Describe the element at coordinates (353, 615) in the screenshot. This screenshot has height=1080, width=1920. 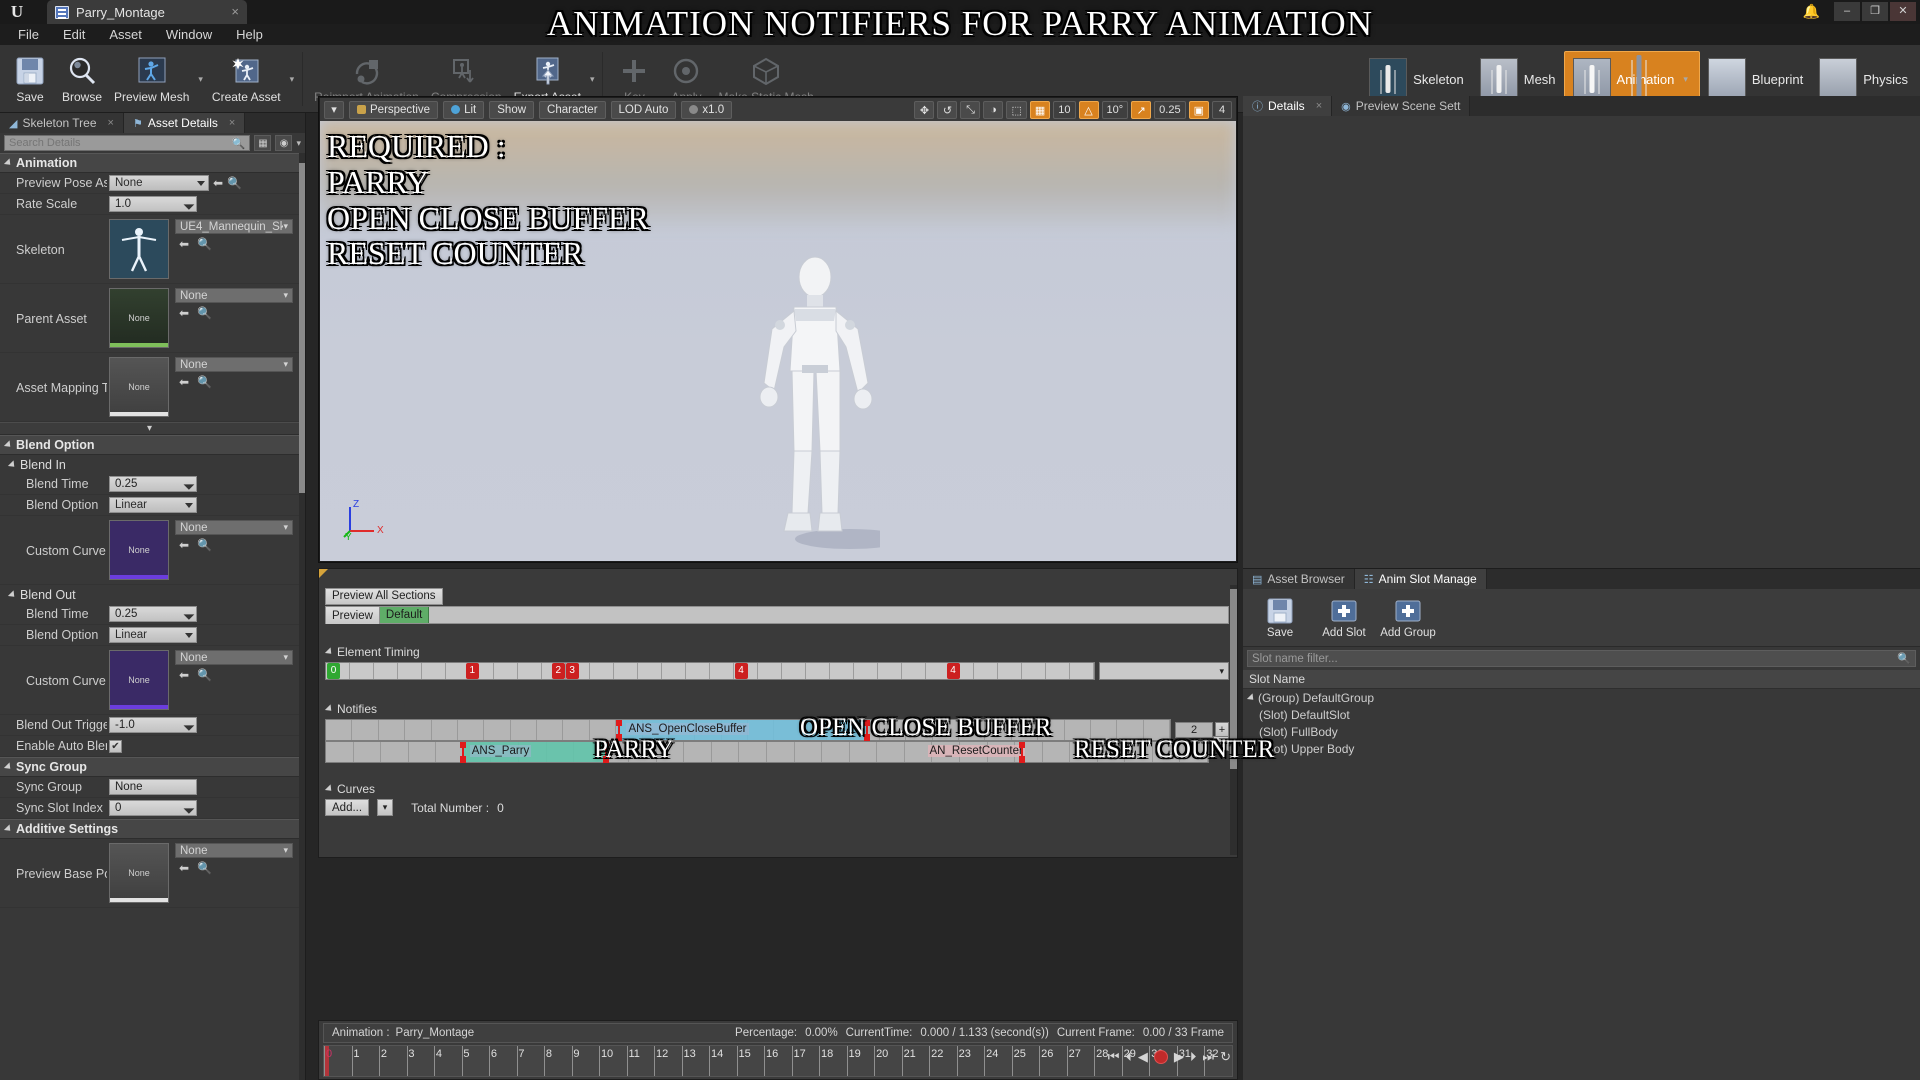
I see `preview-button: Preview` at that location.